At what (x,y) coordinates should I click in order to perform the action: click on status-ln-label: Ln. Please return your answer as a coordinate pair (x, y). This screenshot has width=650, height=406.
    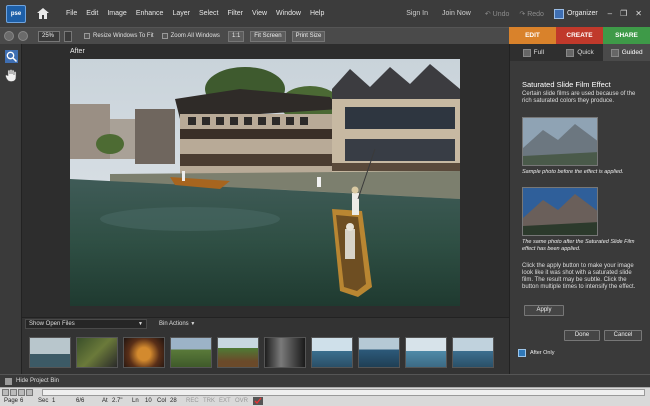
    Looking at the image, I should click on (135, 401).